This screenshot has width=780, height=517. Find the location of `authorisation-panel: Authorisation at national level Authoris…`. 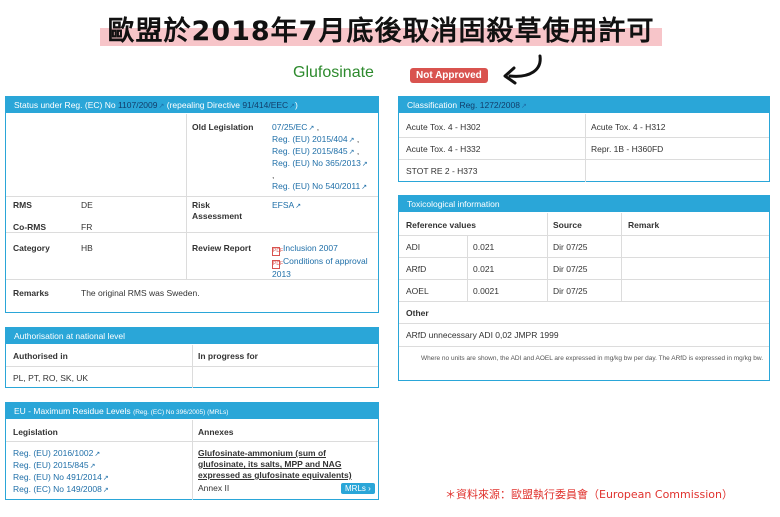

authorisation-panel: Authorisation at national level Authoris… is located at coordinates (192, 357).